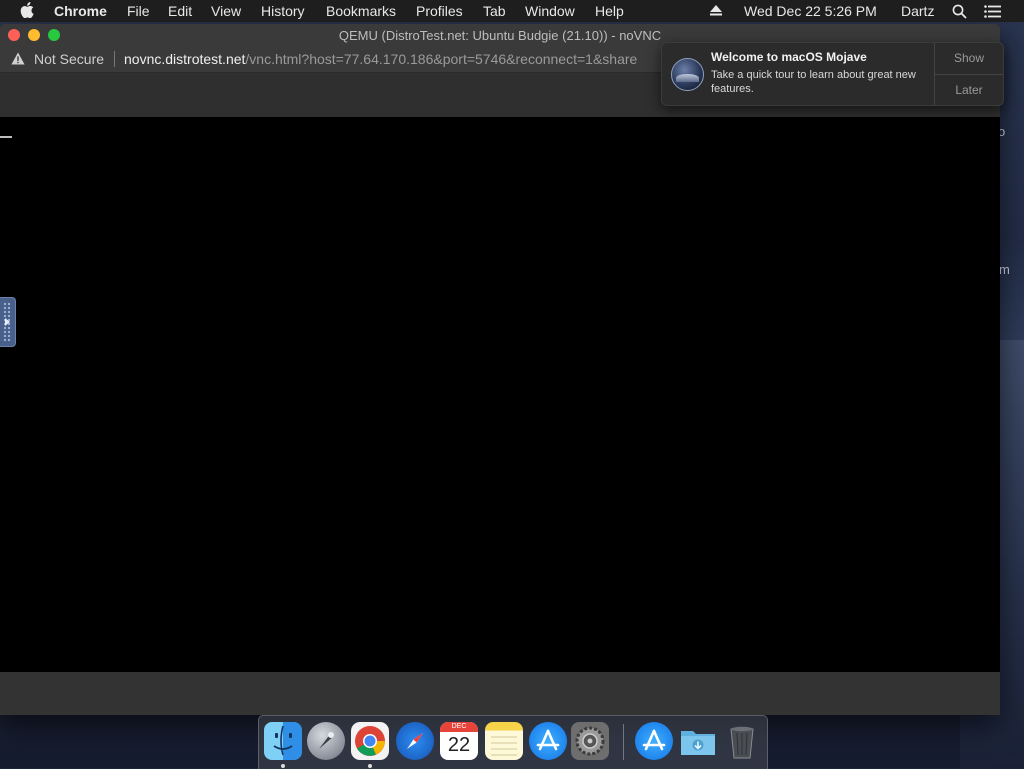 The width and height of the screenshot is (1024, 769). Describe the element at coordinates (180, 11) in the screenshot. I see `menu-edit: Edit` at that location.